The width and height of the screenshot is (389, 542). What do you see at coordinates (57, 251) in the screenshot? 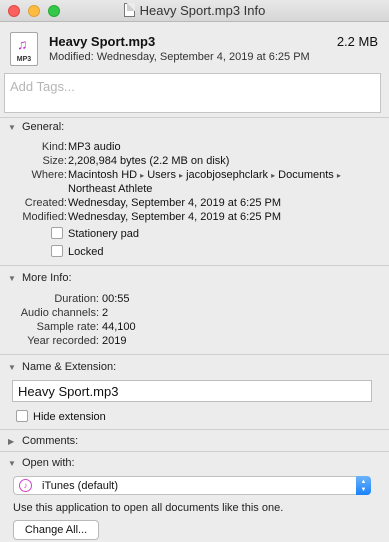
I see `locked-checkbox` at bounding box center [57, 251].